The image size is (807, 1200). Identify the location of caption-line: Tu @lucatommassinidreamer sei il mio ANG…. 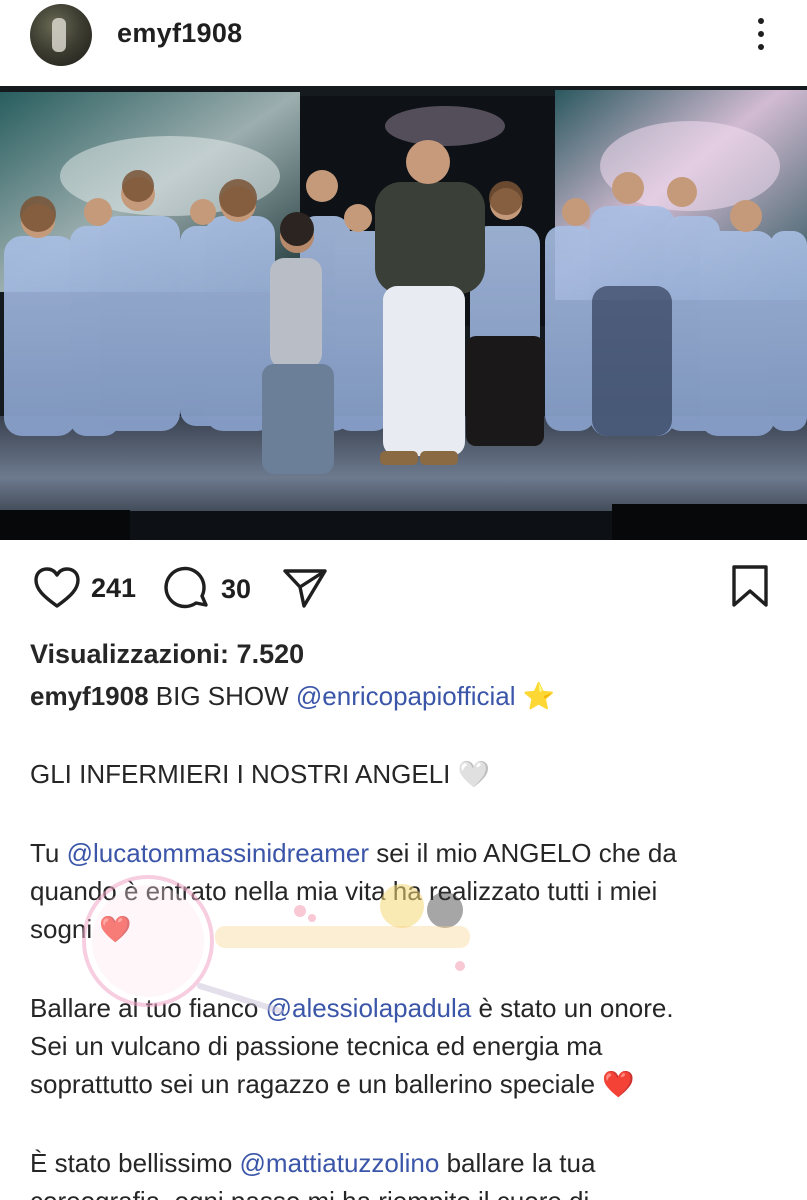
(353, 853).